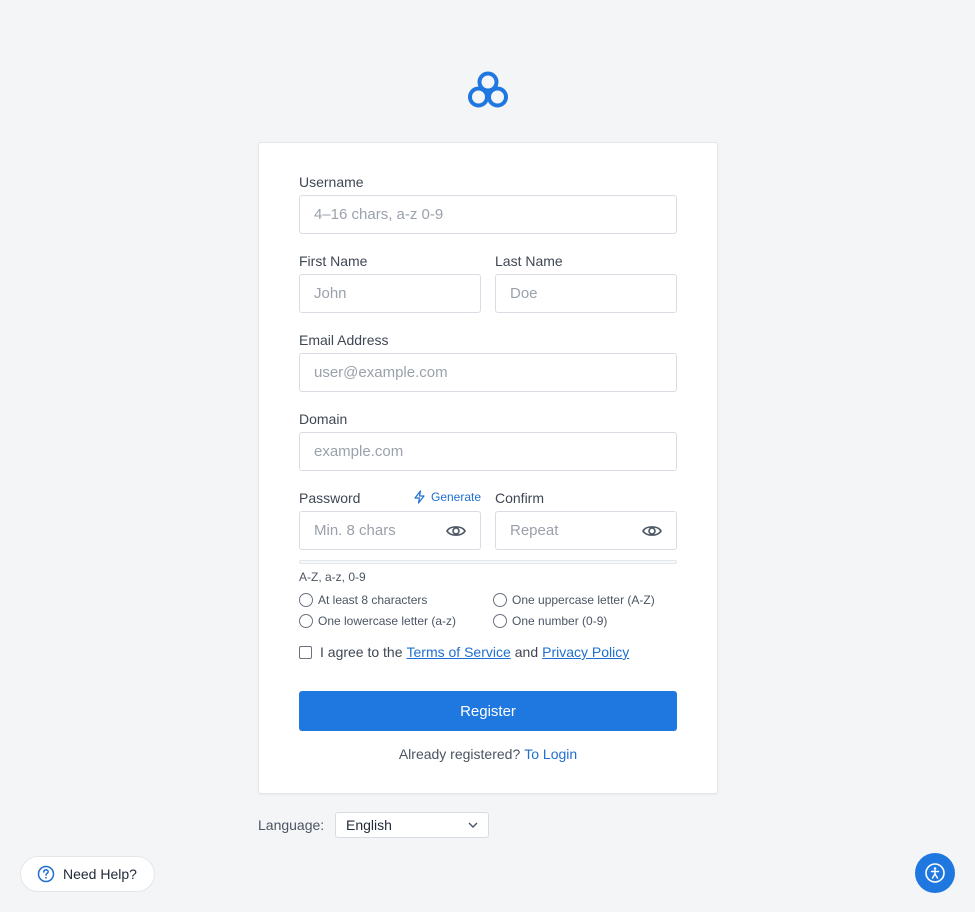 This screenshot has width=975, height=912. I want to click on last-name-input, so click(586, 293).